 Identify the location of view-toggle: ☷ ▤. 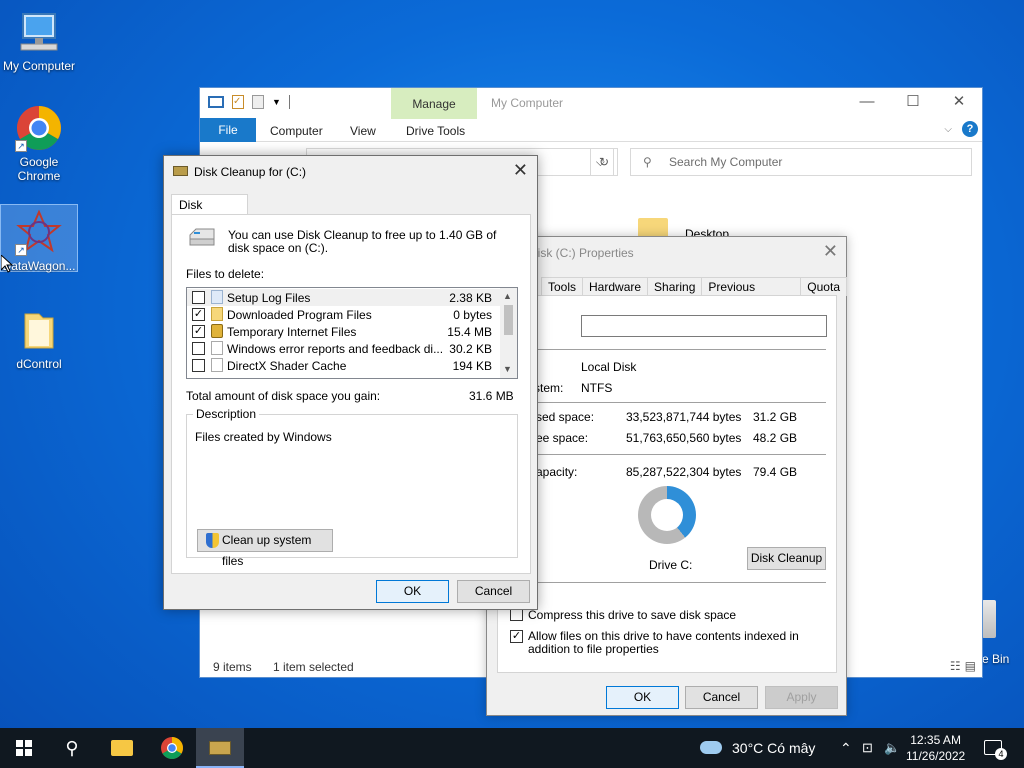
(963, 666).